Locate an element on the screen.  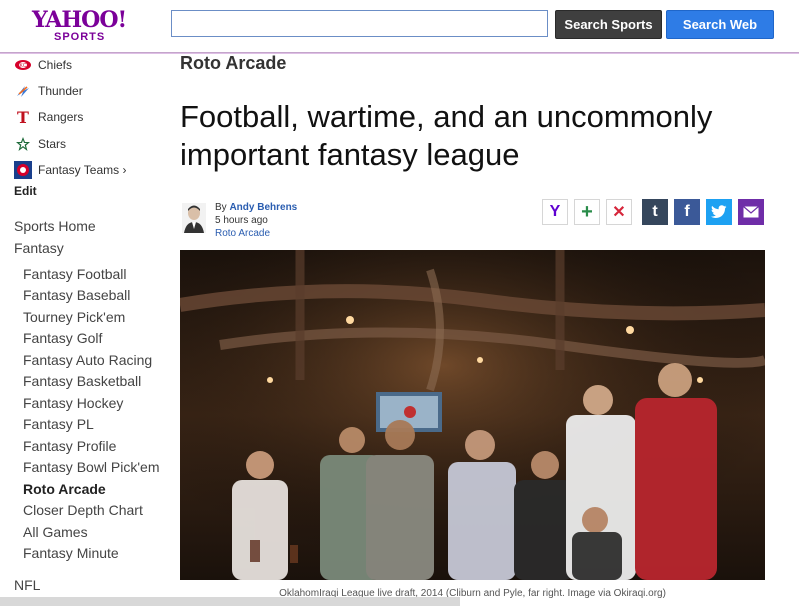
yahoo-icon: Y is located at coordinates (555, 211).